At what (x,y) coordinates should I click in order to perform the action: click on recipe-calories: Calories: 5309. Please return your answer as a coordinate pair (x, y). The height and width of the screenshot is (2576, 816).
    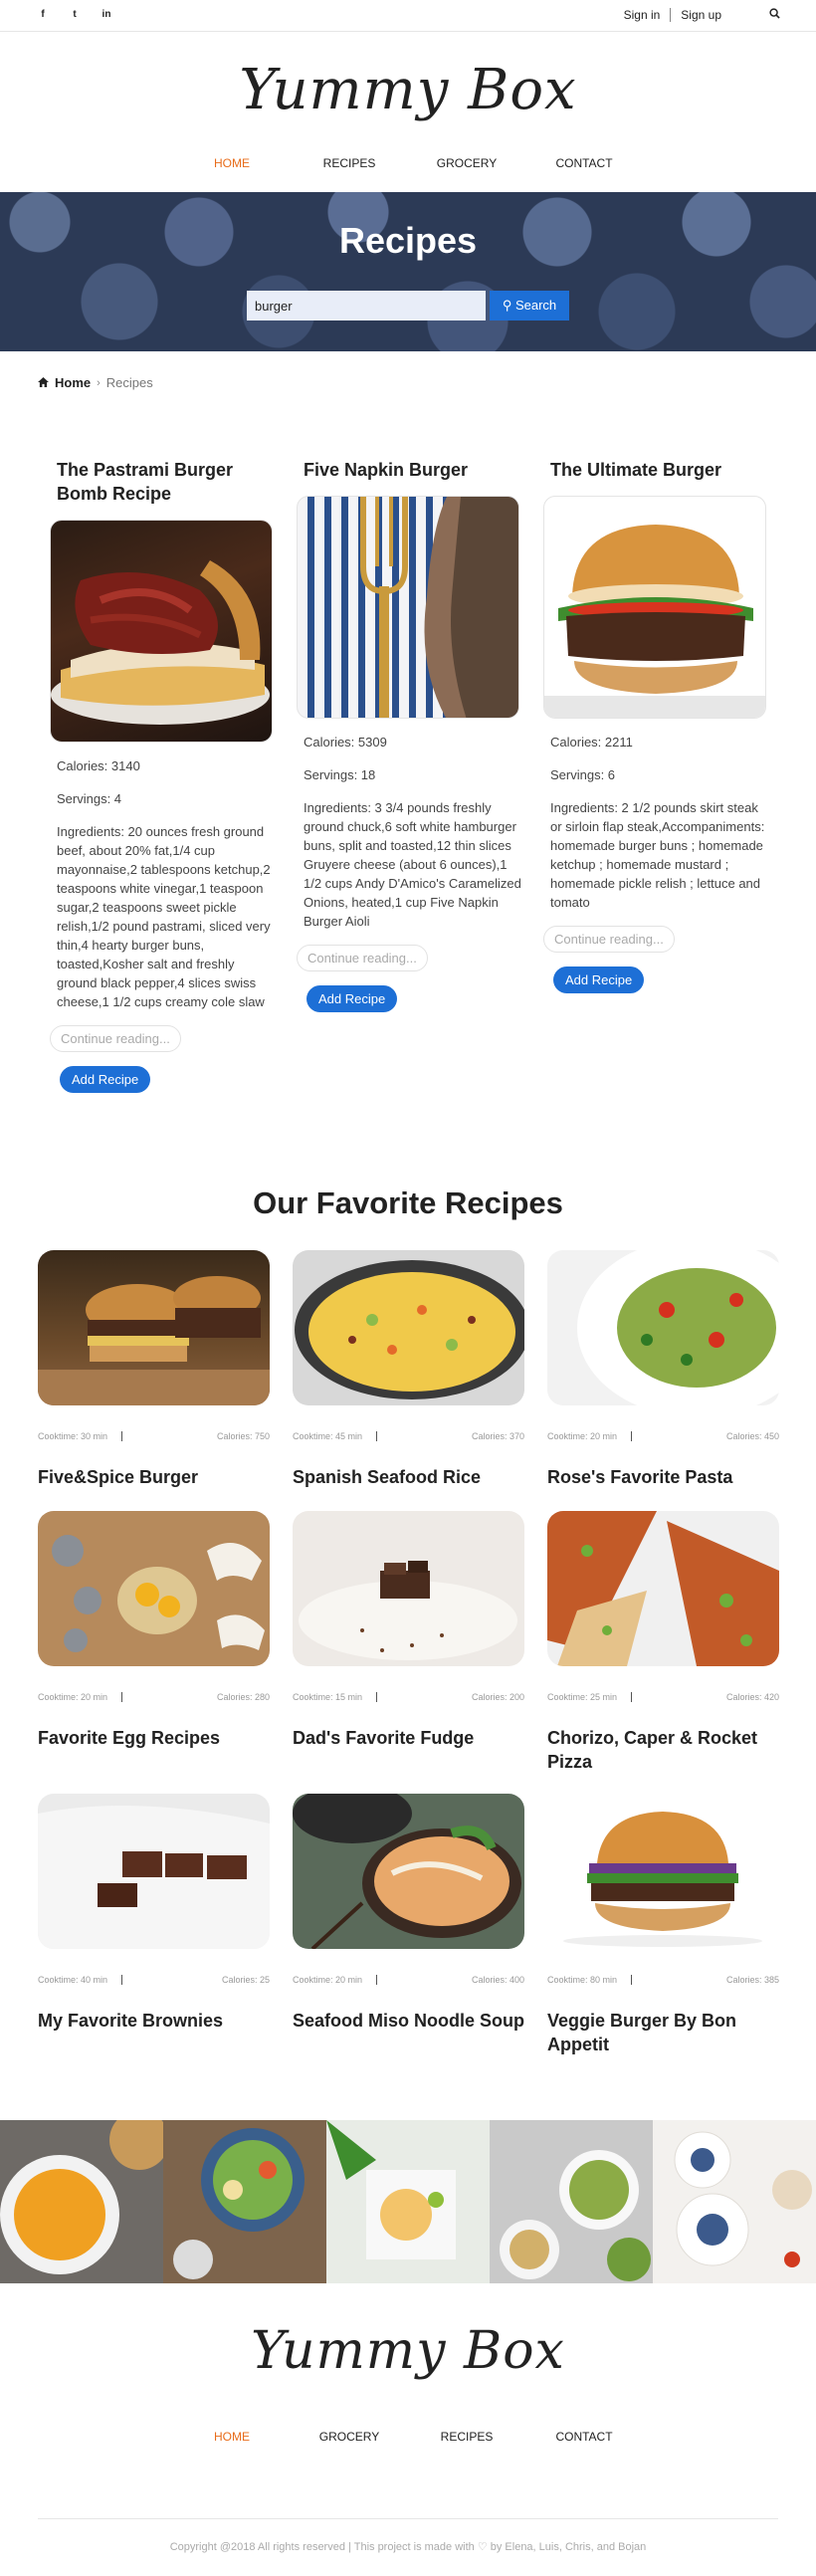
    Looking at the image, I should click on (345, 742).